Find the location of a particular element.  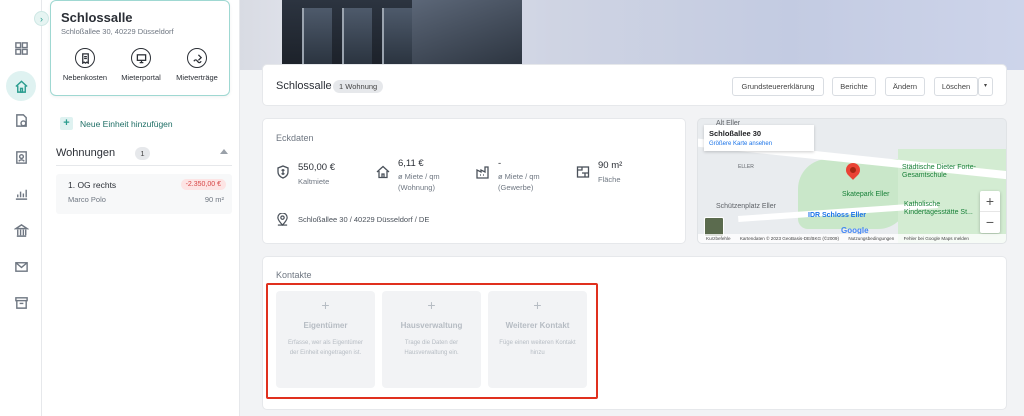

property-full-address: Schloßallee 30 / 40229 Düsseldorf / DE is located at coordinates (352, 219).